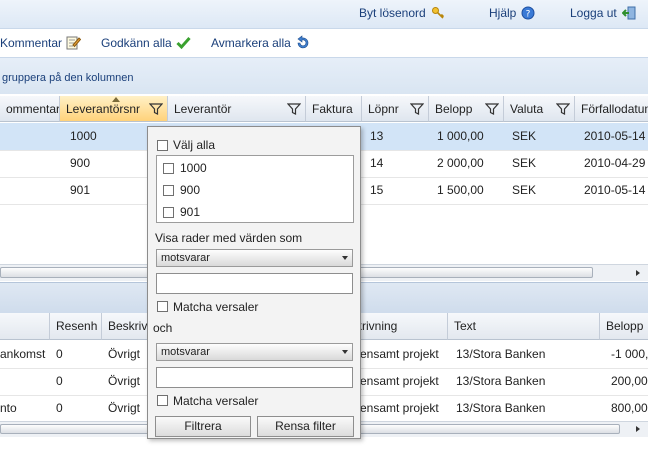  I want to click on column-header-currency: Valuta, so click(539, 109).